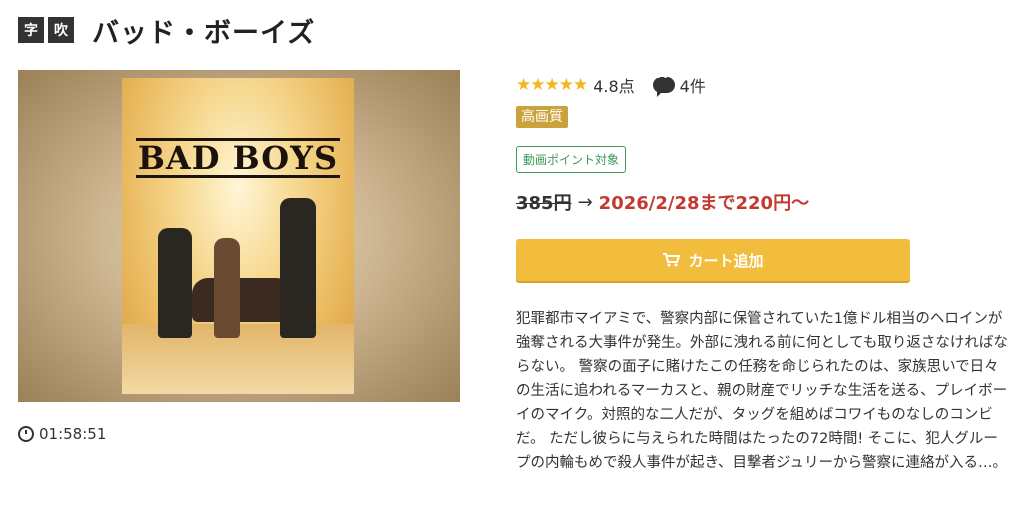 The image size is (1024, 508). Describe the element at coordinates (73, 434) in the screenshot. I see `duration-text: 01:58:51` at that location.